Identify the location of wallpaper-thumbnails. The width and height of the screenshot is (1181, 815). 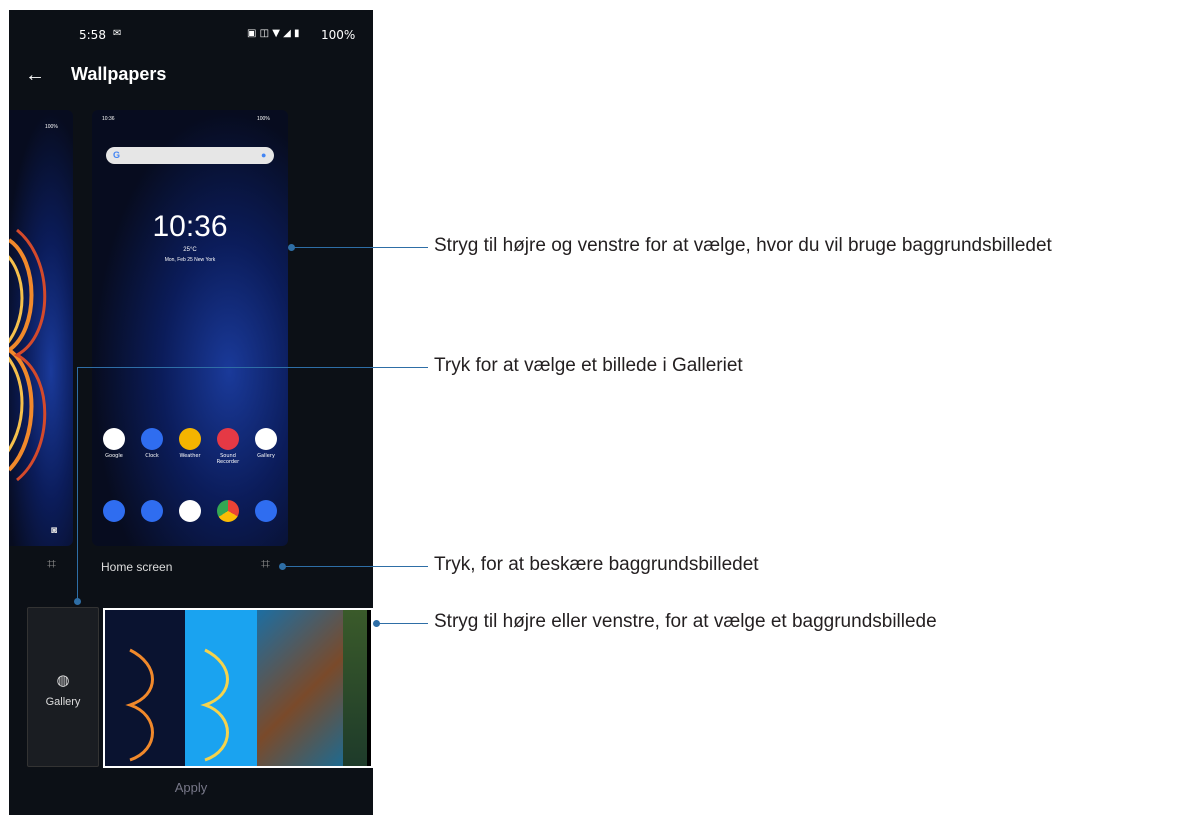
(238, 688).